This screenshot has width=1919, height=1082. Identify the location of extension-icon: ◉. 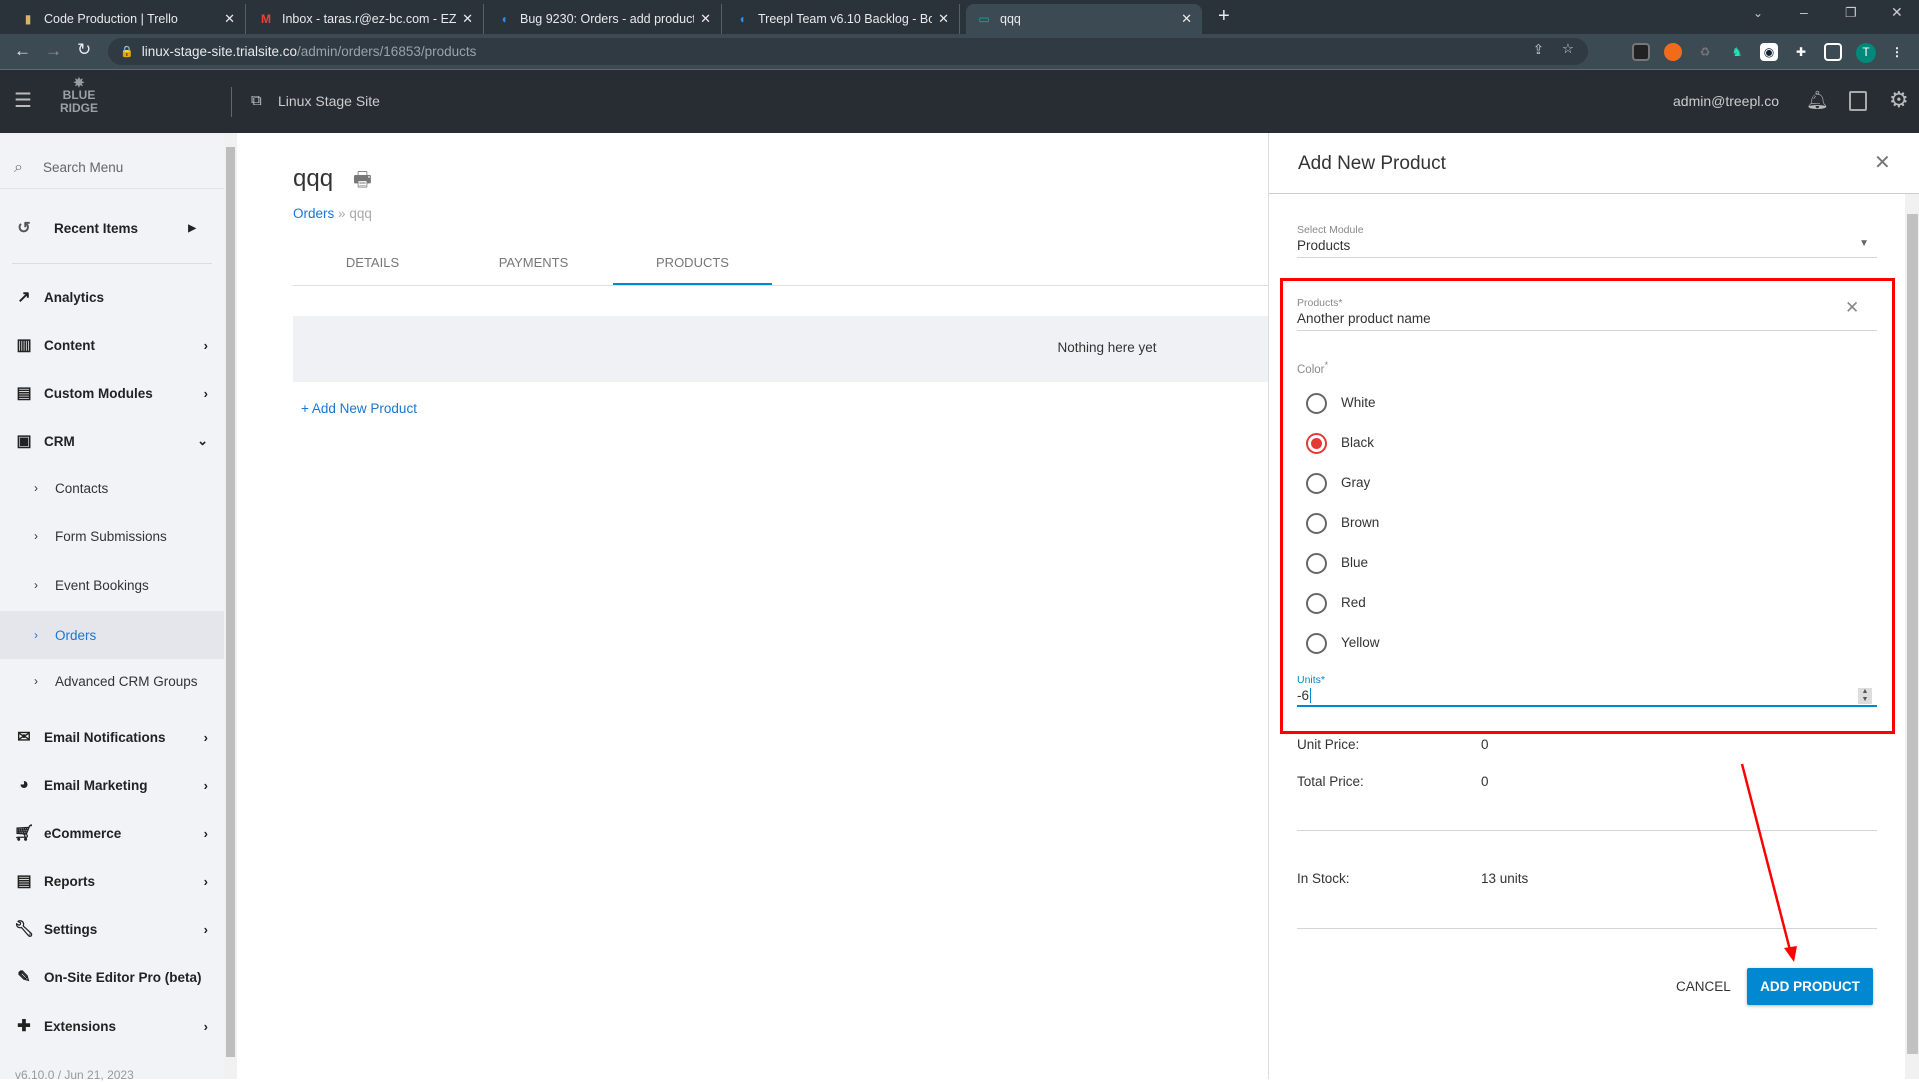
(1769, 52).